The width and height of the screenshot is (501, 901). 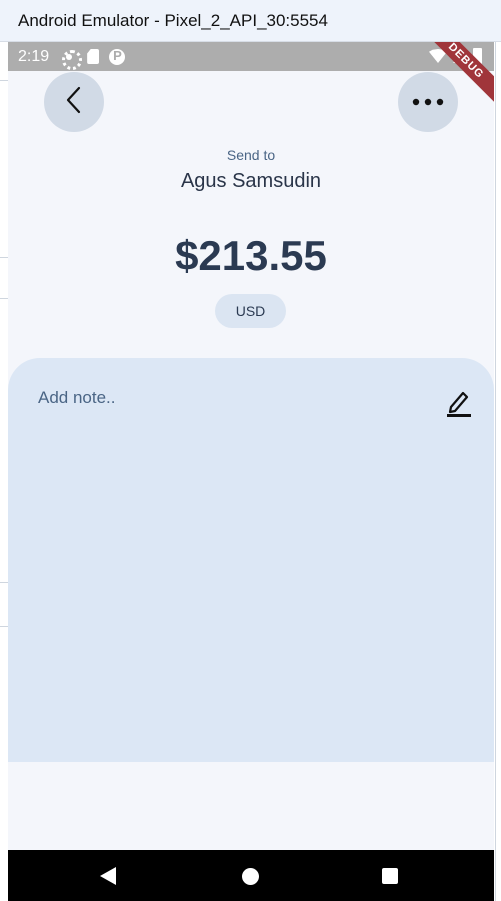 I want to click on send-to-label: Send to, so click(x=251, y=155).